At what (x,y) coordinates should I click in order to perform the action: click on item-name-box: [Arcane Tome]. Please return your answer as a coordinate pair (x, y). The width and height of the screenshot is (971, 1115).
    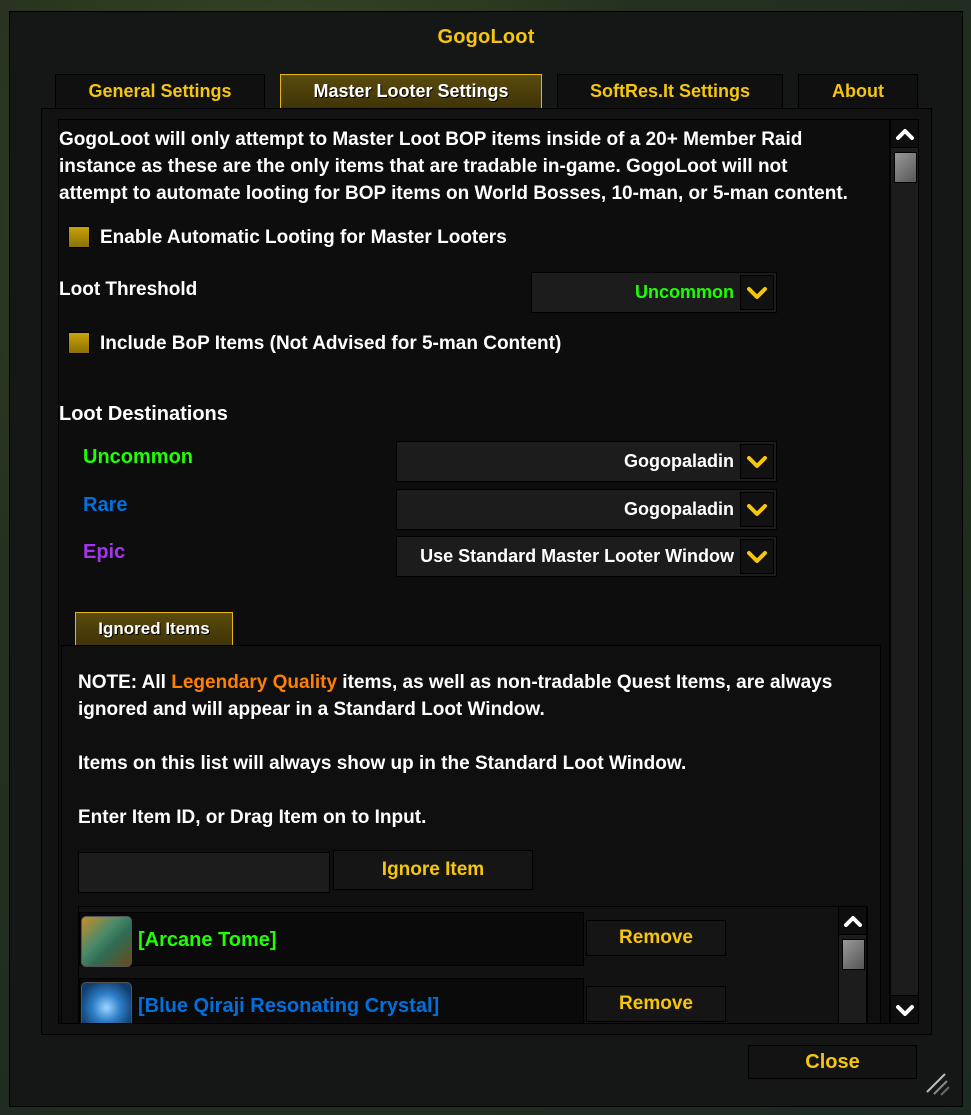
    Looking at the image, I should click on (331, 939).